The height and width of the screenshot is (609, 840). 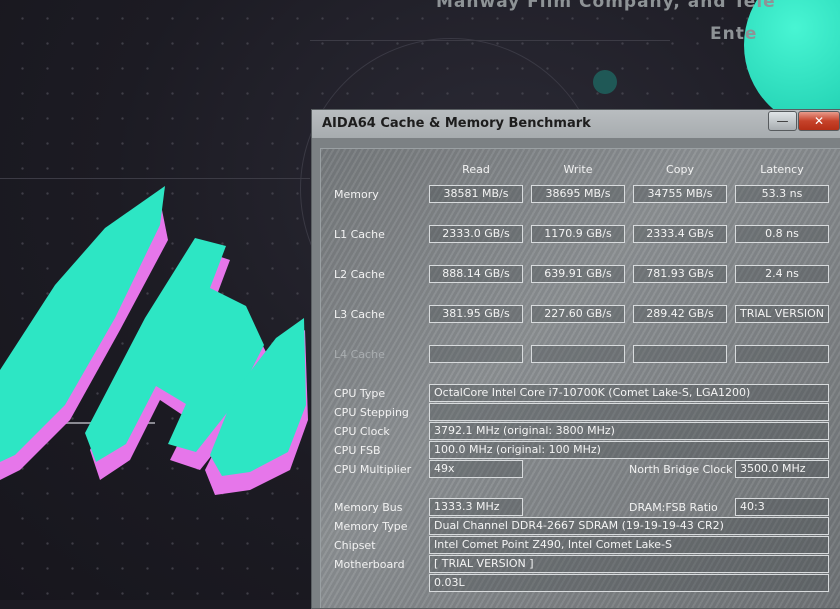 I want to click on cpu-multiplier-value: 49x, so click(x=476, y=469).